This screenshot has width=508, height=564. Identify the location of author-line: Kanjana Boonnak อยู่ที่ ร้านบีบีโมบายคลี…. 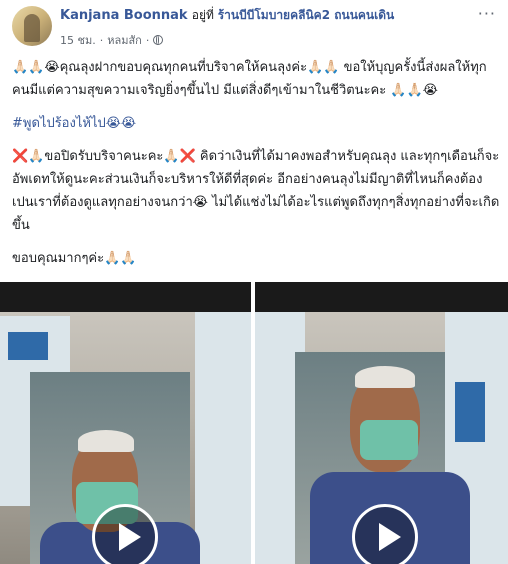
(227, 15).